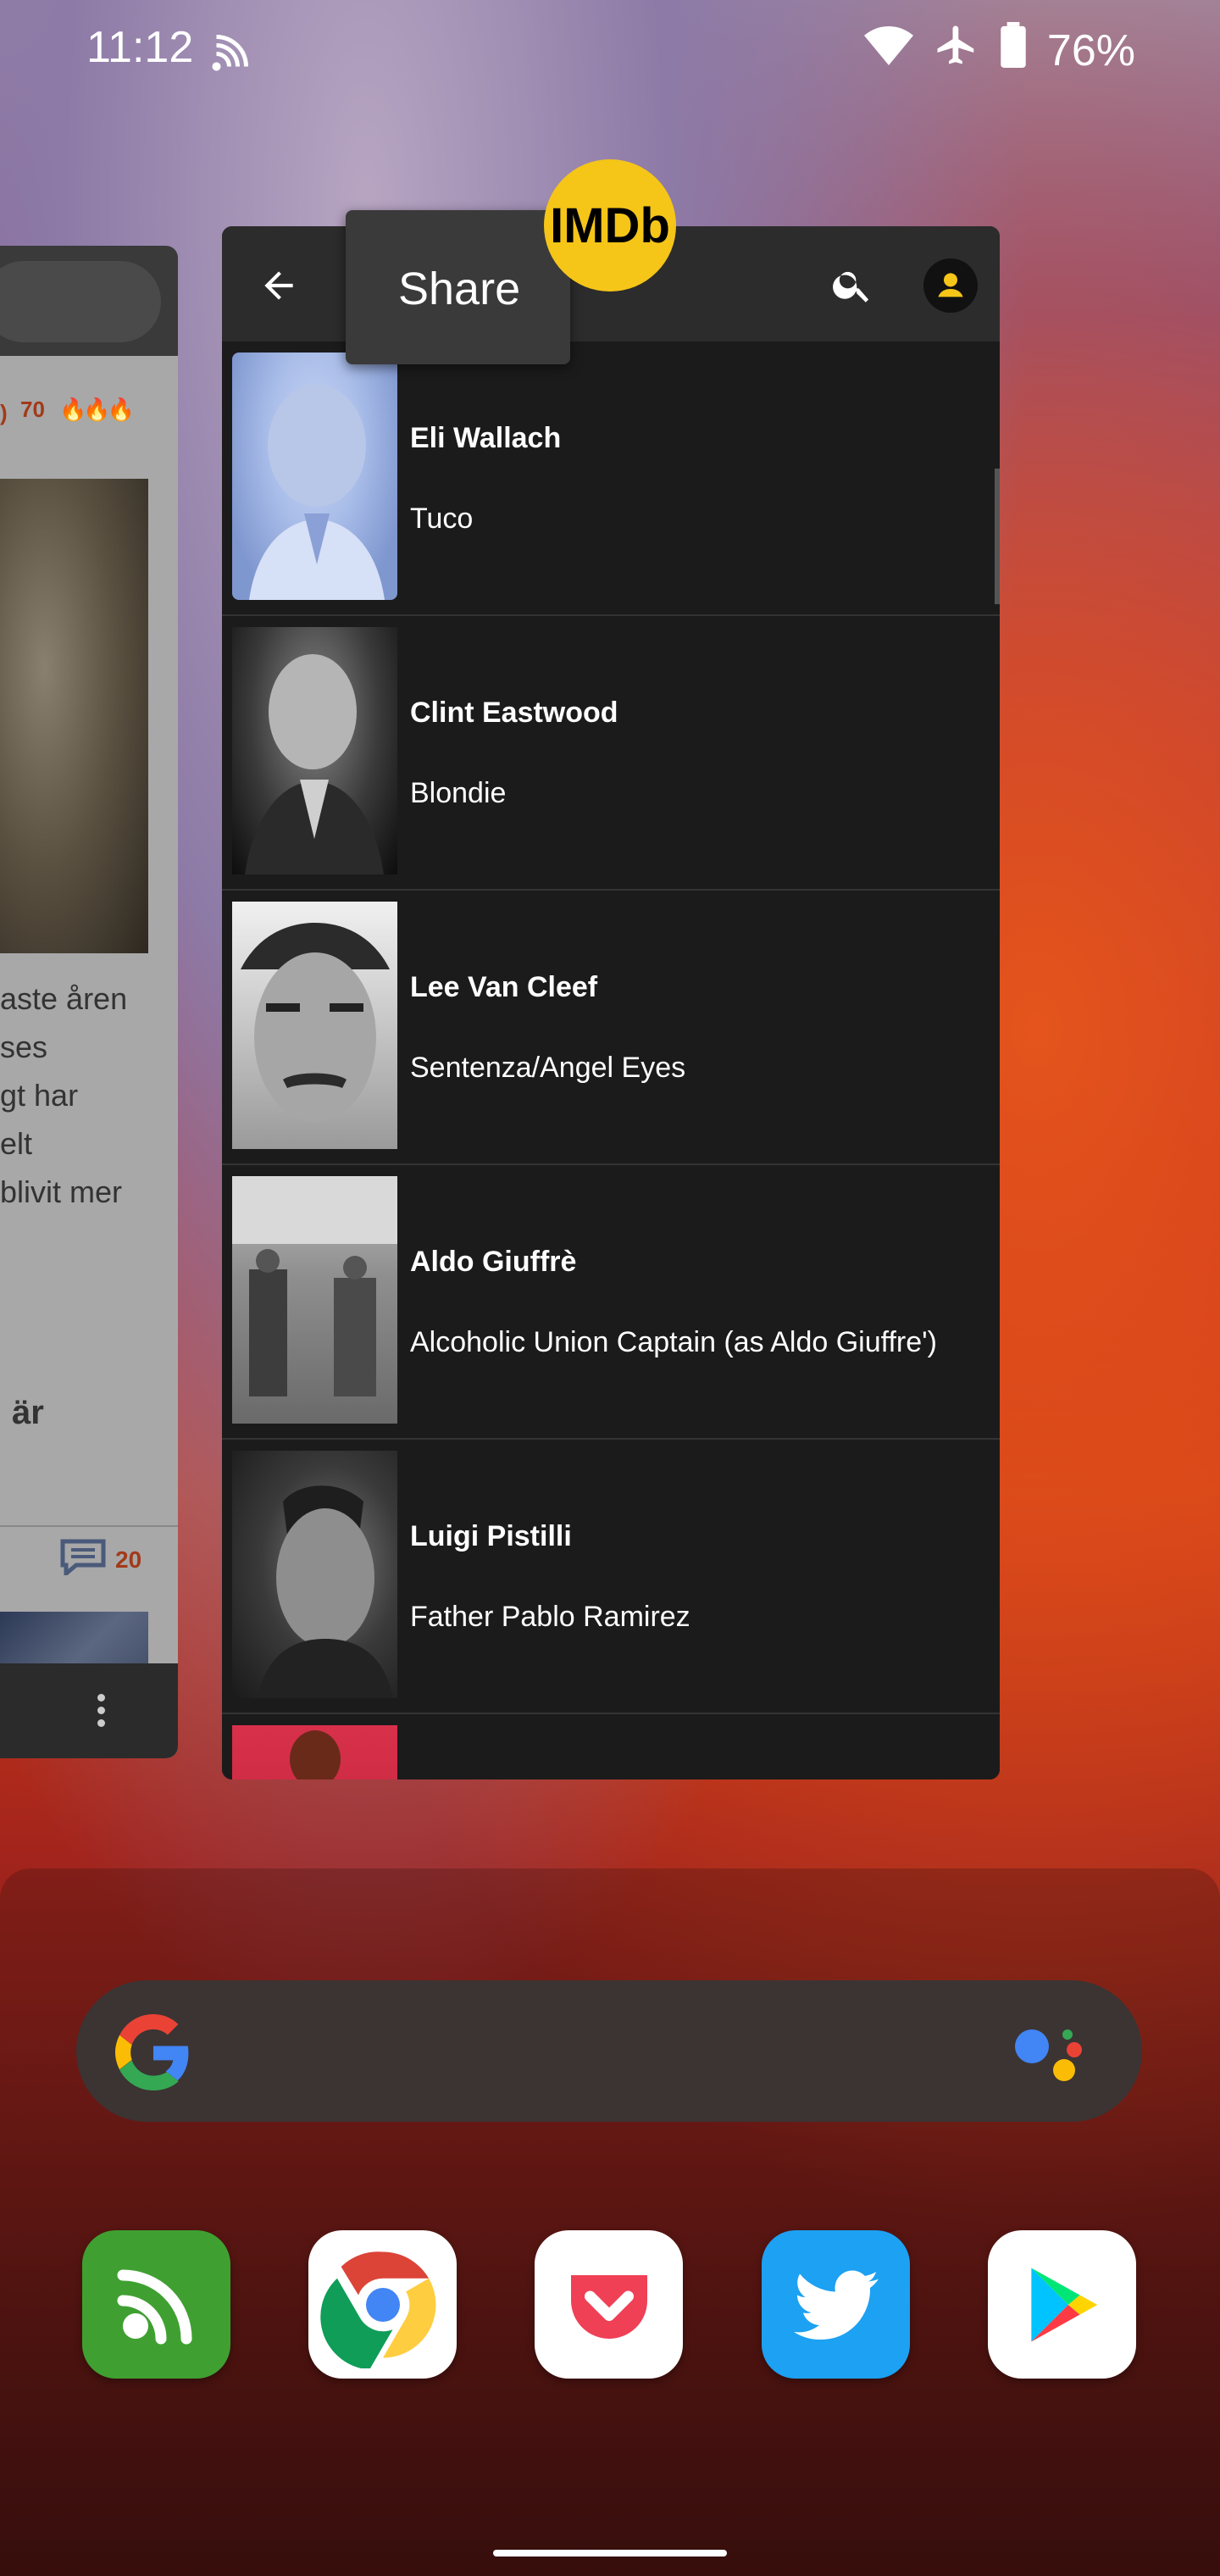 Image resolution: width=1220 pixels, height=2576 pixels. I want to click on play-store-app-icon, so click(1062, 2304).